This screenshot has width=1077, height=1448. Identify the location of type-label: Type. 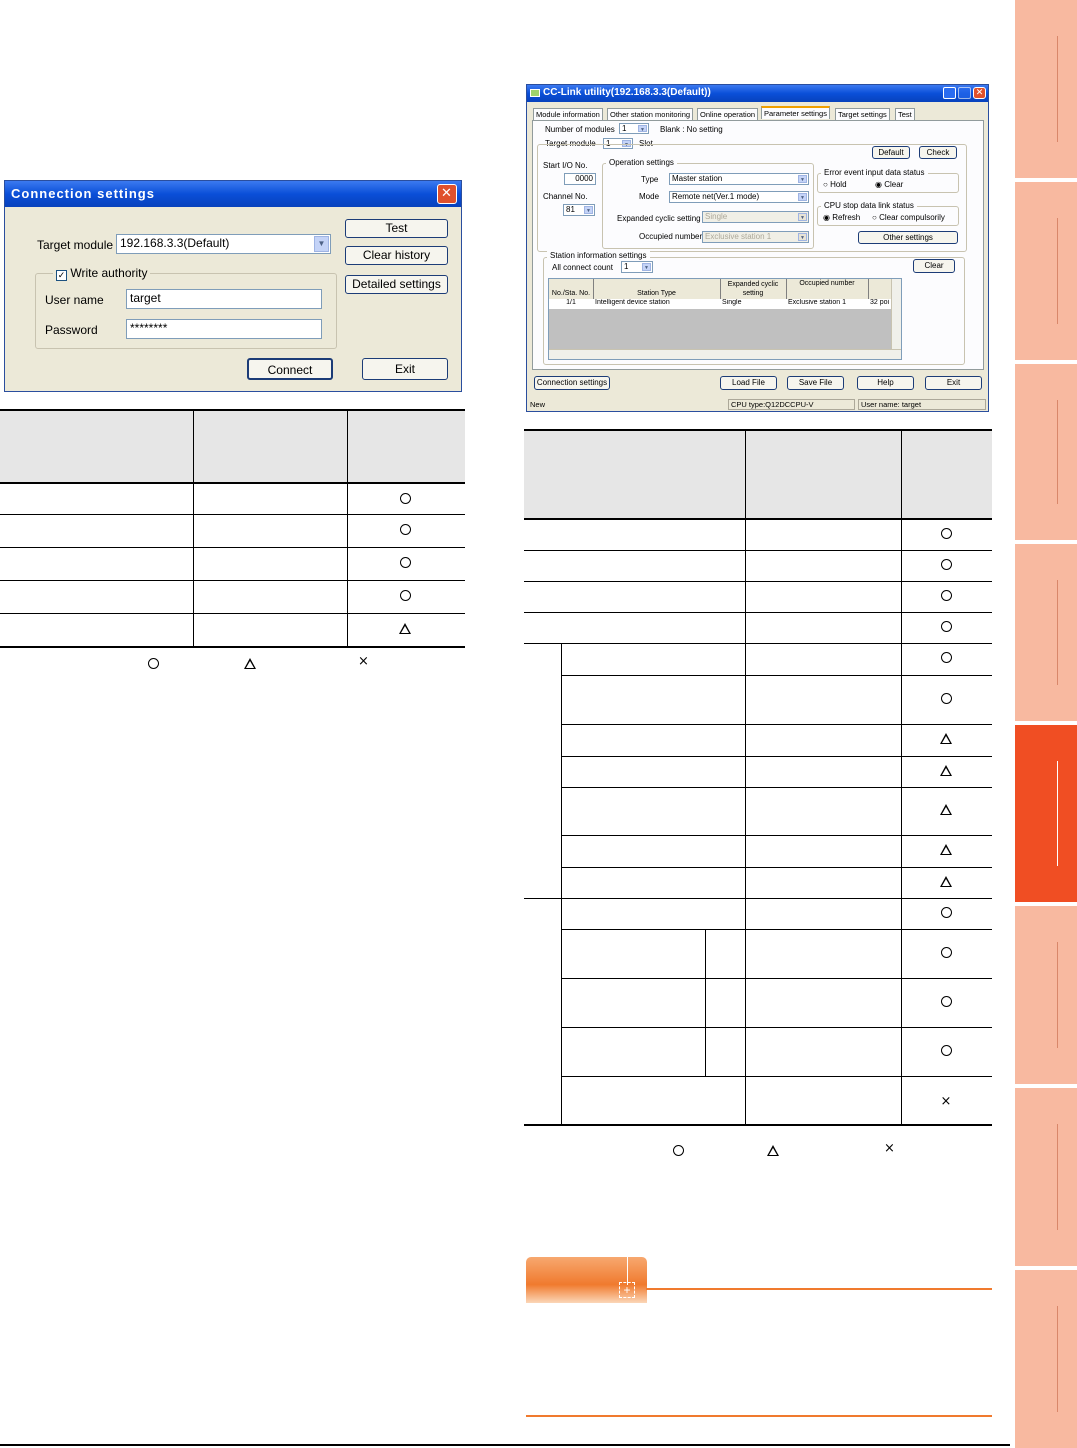
(650, 179).